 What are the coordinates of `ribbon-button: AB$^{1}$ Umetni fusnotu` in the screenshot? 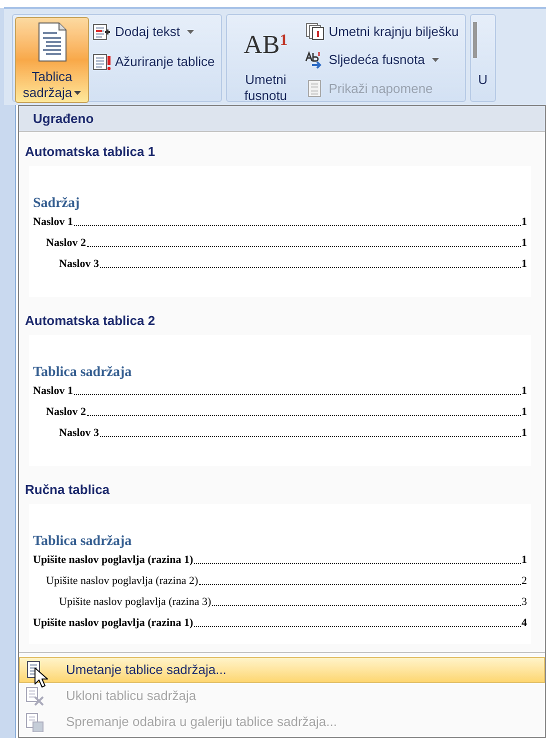 It's located at (265, 60).